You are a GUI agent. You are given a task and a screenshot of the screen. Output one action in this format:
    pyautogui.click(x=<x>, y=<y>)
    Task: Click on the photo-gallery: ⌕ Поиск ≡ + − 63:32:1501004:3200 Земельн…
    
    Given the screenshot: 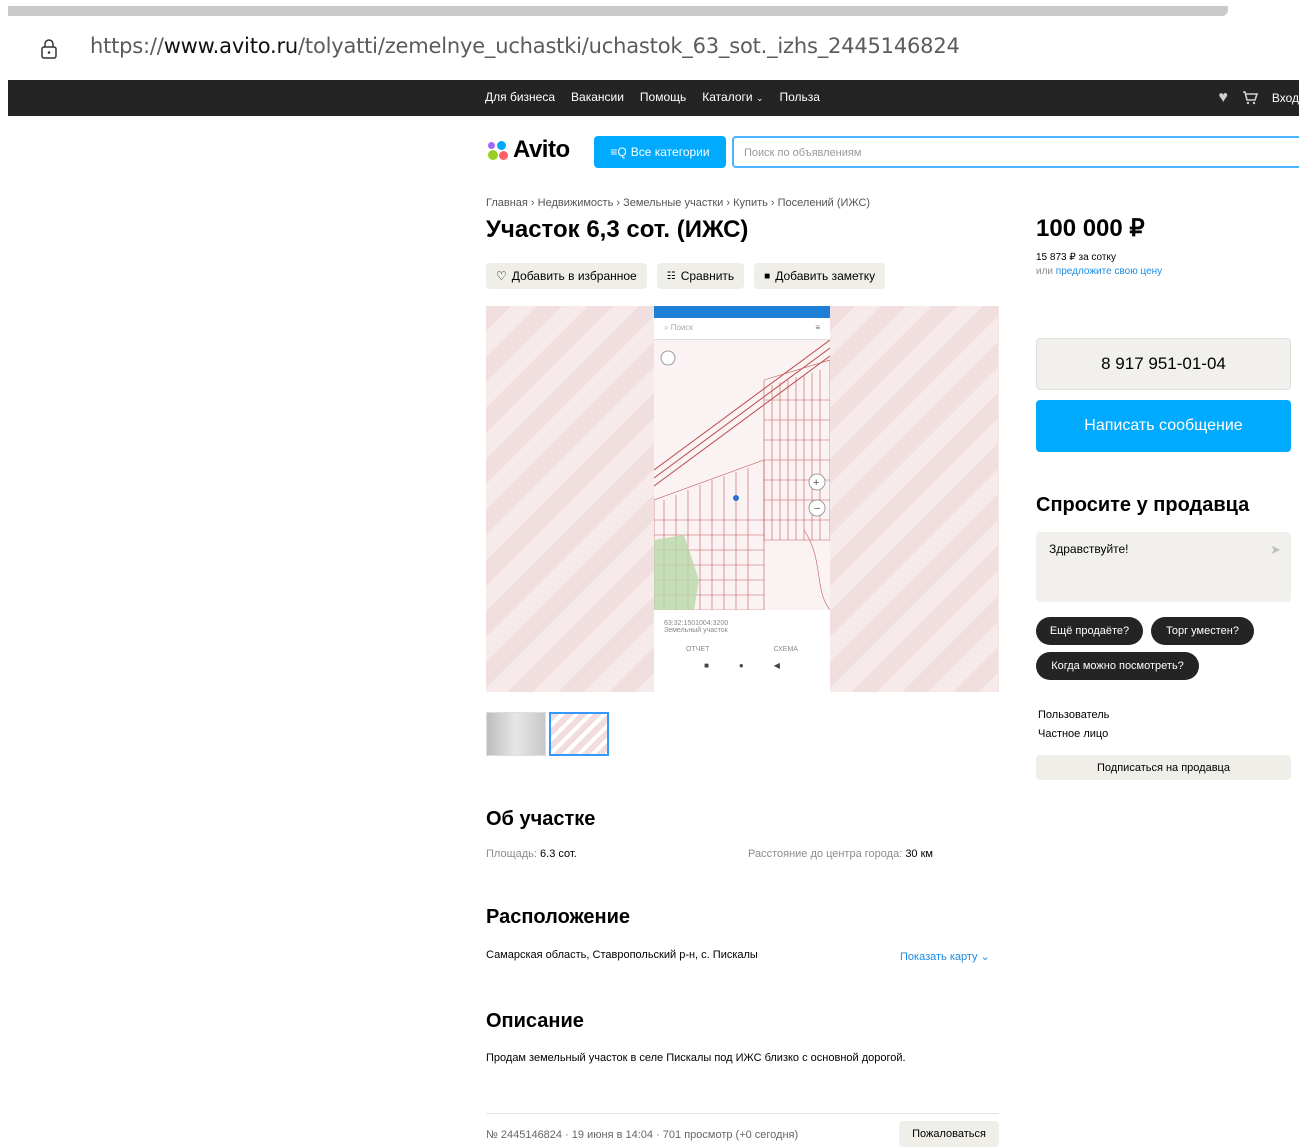 What is the action you would take?
    pyautogui.click(x=742, y=499)
    